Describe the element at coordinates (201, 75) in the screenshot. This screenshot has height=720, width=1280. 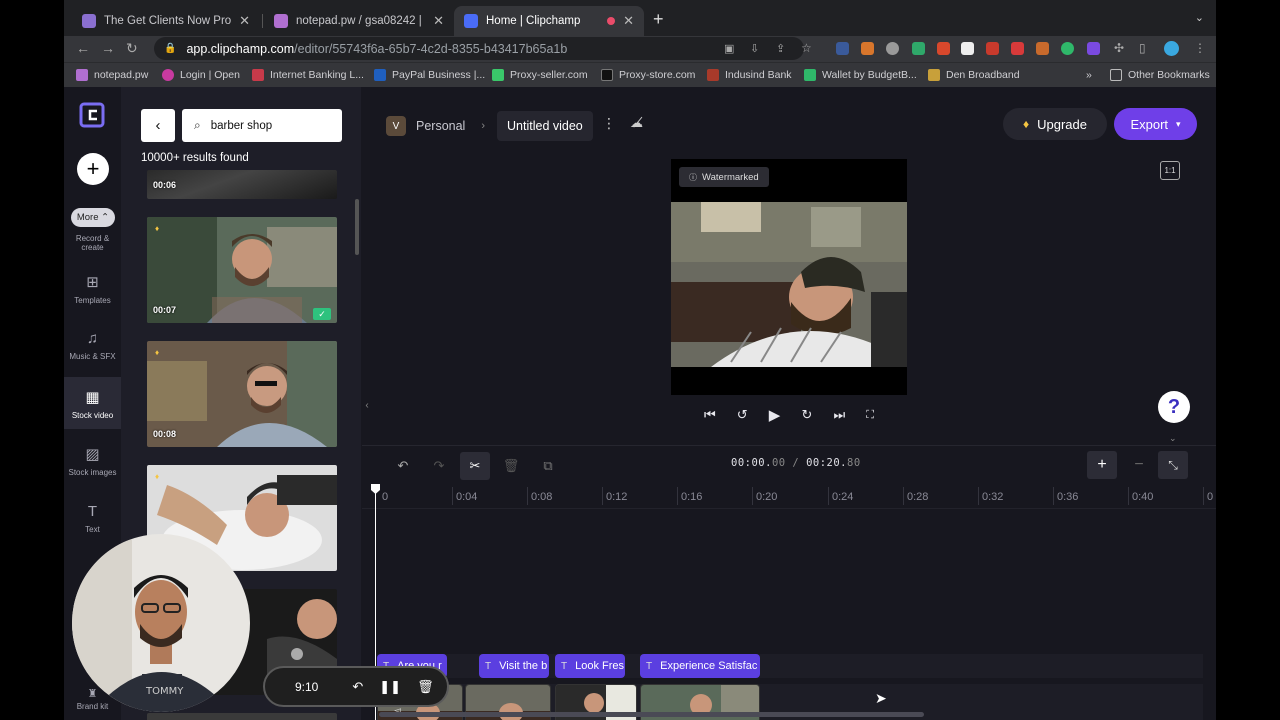
I see `bookmark-item: Login | Open` at that location.